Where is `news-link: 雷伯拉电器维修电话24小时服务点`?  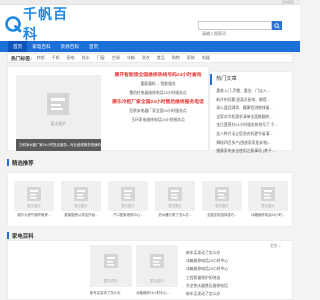
news-link: 雷伯拉电器维修电话24小时服务点 is located at coordinates (158, 93).